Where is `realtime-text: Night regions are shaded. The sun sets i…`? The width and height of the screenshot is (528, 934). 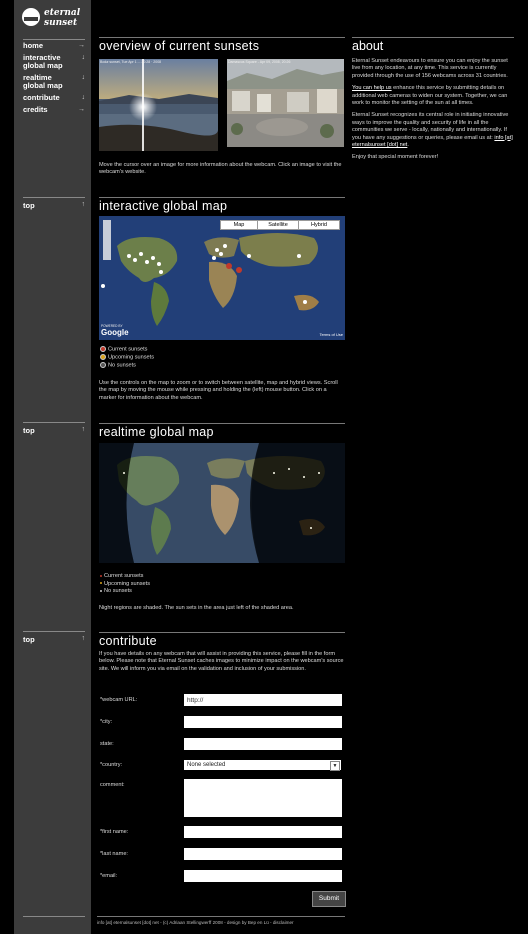
realtime-text: Night regions are shaded. The sun sets i… is located at coordinates (196, 608).